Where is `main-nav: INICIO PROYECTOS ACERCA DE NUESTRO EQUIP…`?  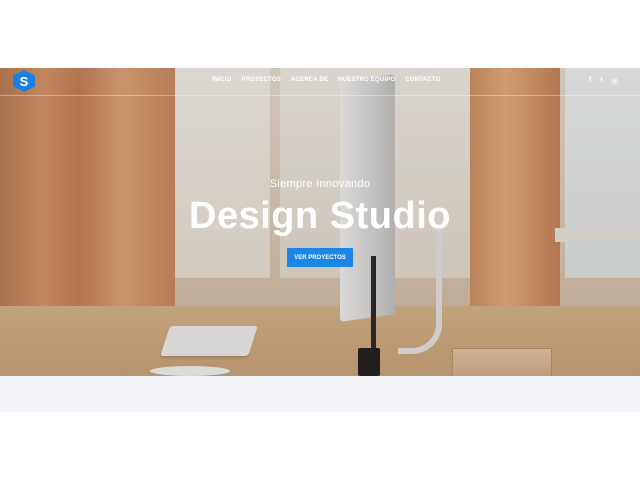 main-nav: INICIO PROYECTOS ACERCA DE NUESTRO EQUIP… is located at coordinates (326, 80).